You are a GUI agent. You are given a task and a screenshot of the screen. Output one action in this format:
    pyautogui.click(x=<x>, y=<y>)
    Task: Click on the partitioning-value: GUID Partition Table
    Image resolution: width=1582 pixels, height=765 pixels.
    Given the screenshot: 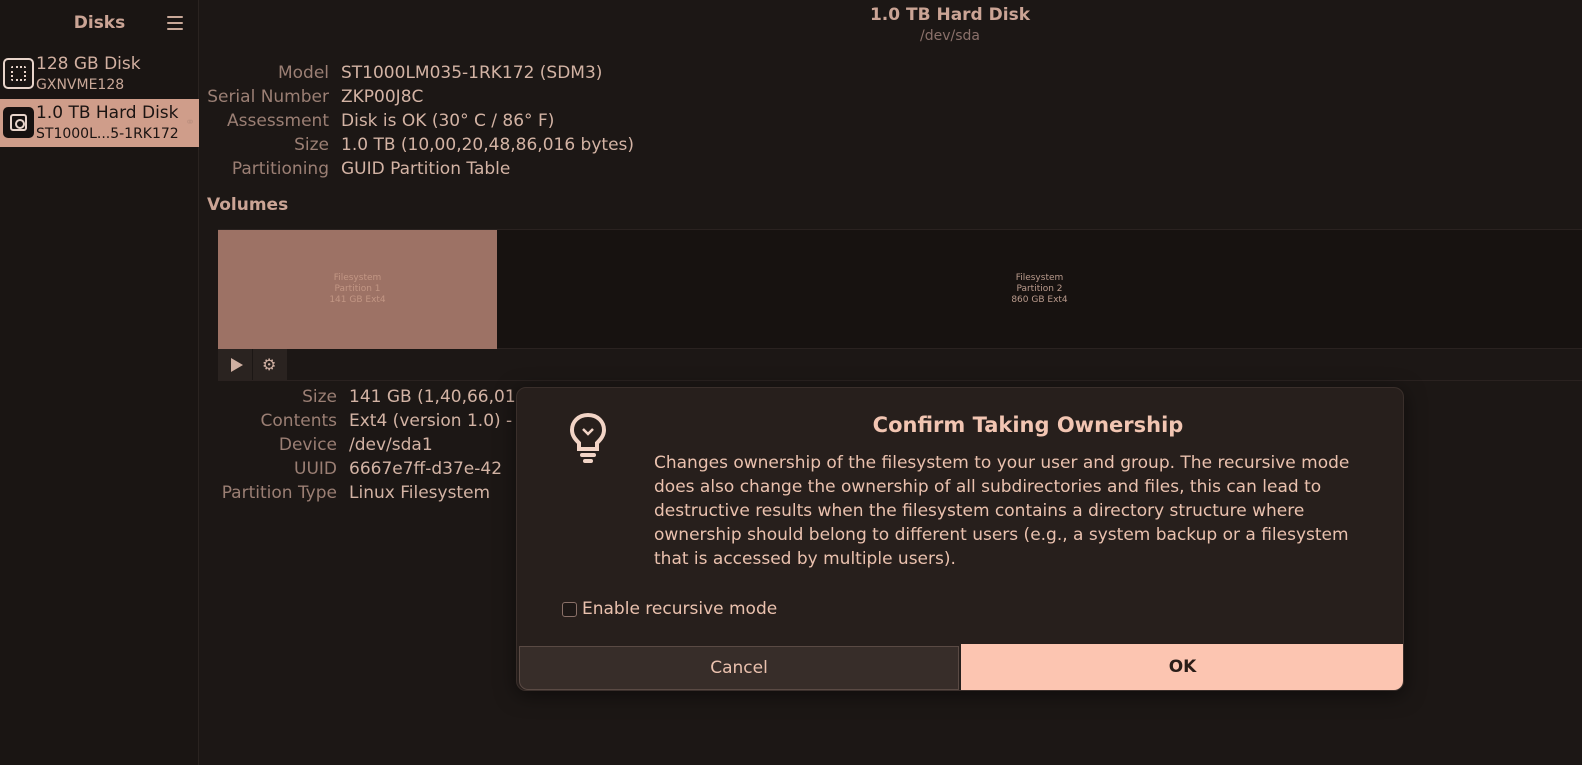 What is the action you would take?
    pyautogui.click(x=426, y=169)
    